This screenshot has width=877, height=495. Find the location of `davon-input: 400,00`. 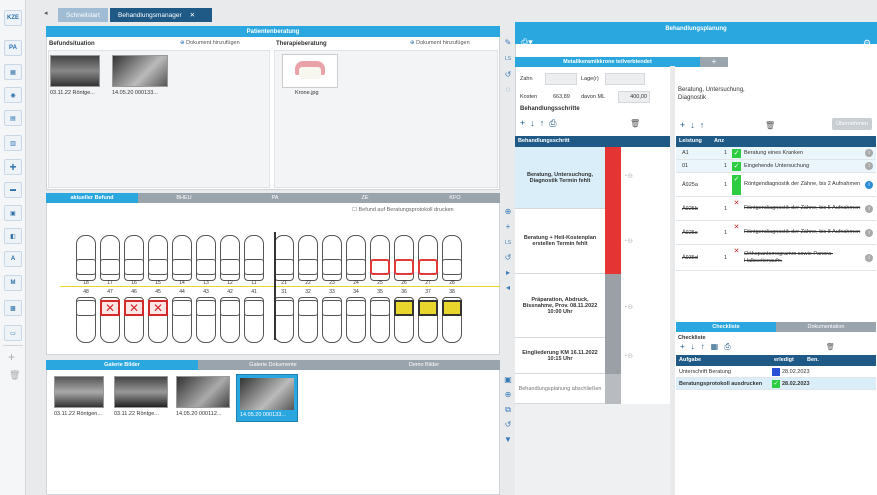

davon-input: 400,00 is located at coordinates (634, 97).